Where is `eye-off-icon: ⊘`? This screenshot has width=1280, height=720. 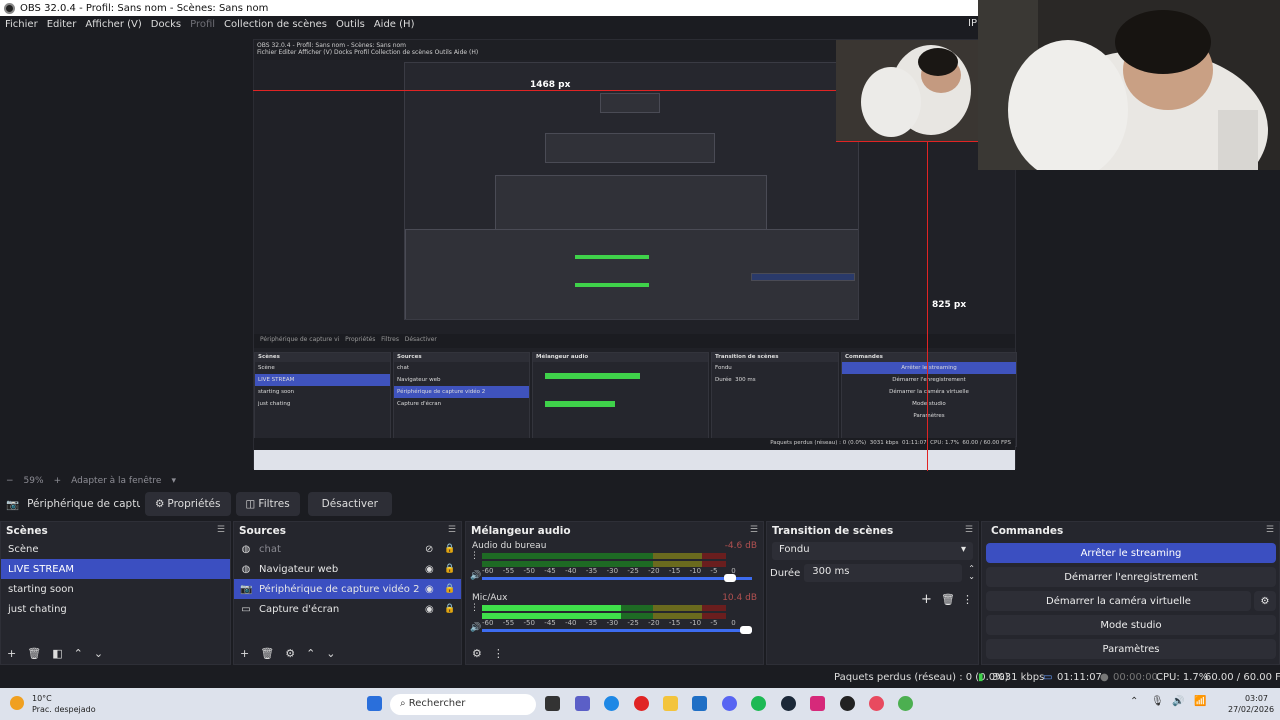
eye-off-icon: ⊘ is located at coordinates (429, 549).